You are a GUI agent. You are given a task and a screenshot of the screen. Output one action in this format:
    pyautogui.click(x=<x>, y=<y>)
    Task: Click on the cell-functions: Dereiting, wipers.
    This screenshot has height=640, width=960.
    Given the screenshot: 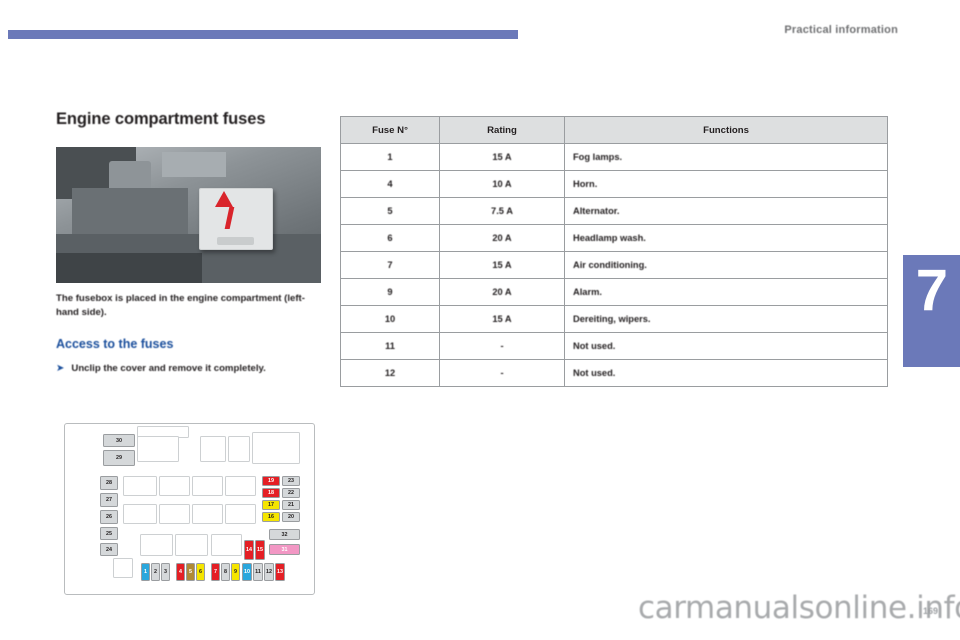 What is the action you would take?
    pyautogui.click(x=726, y=319)
    